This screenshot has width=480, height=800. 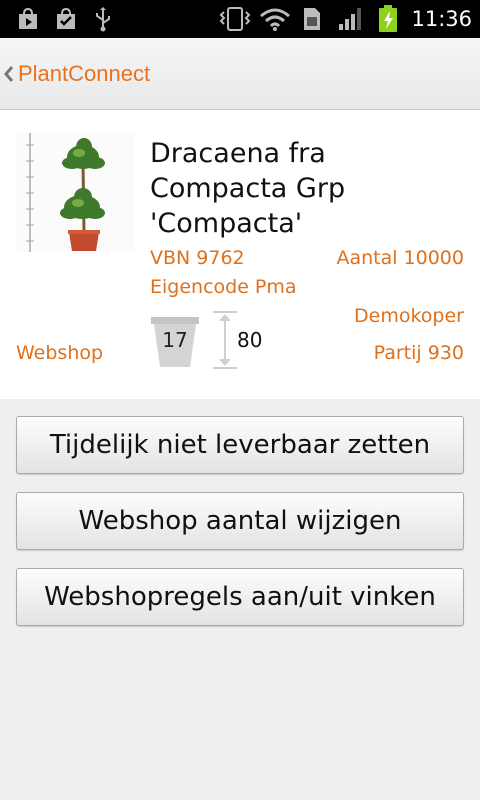 What do you see at coordinates (275, 19) in the screenshot?
I see `wifi-icon` at bounding box center [275, 19].